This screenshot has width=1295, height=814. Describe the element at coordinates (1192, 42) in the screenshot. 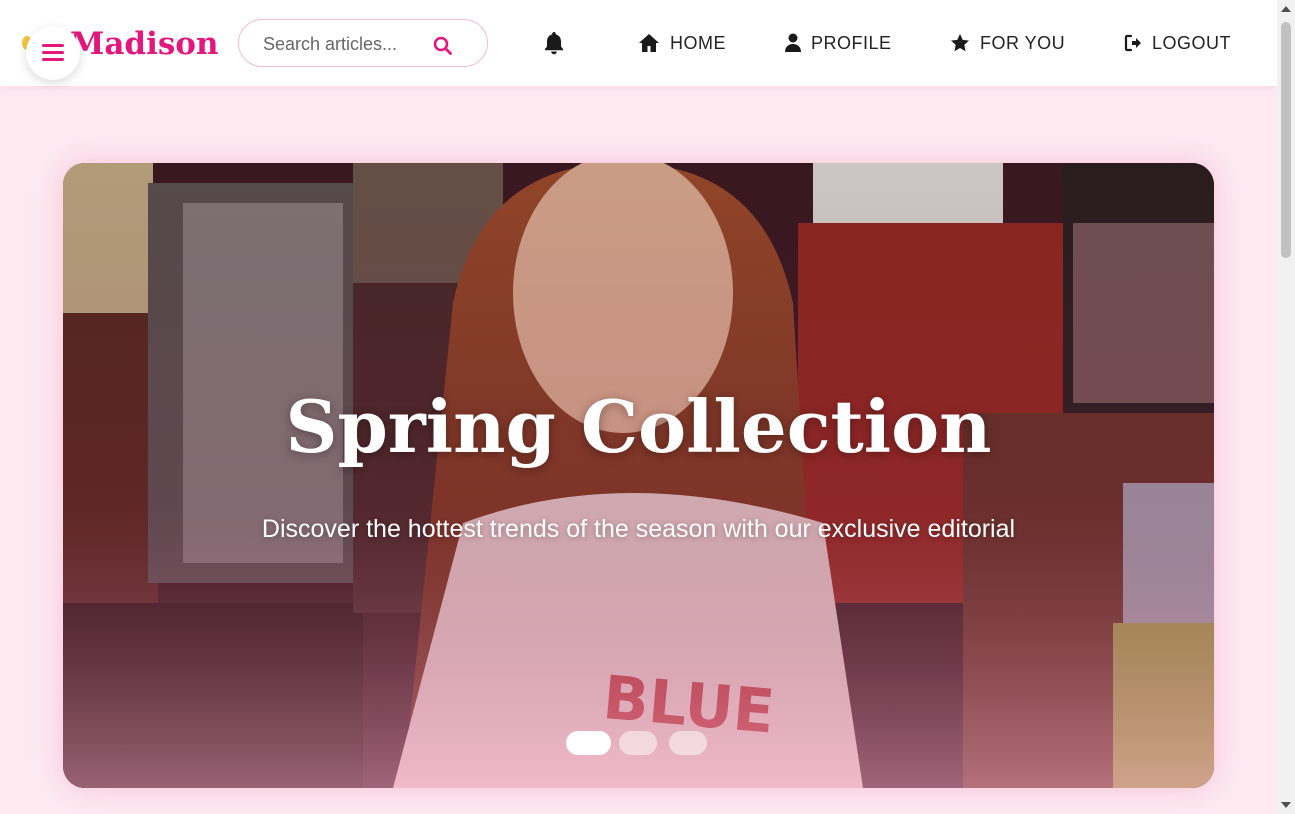

I see `nav-logout-label: LOGOUT` at that location.